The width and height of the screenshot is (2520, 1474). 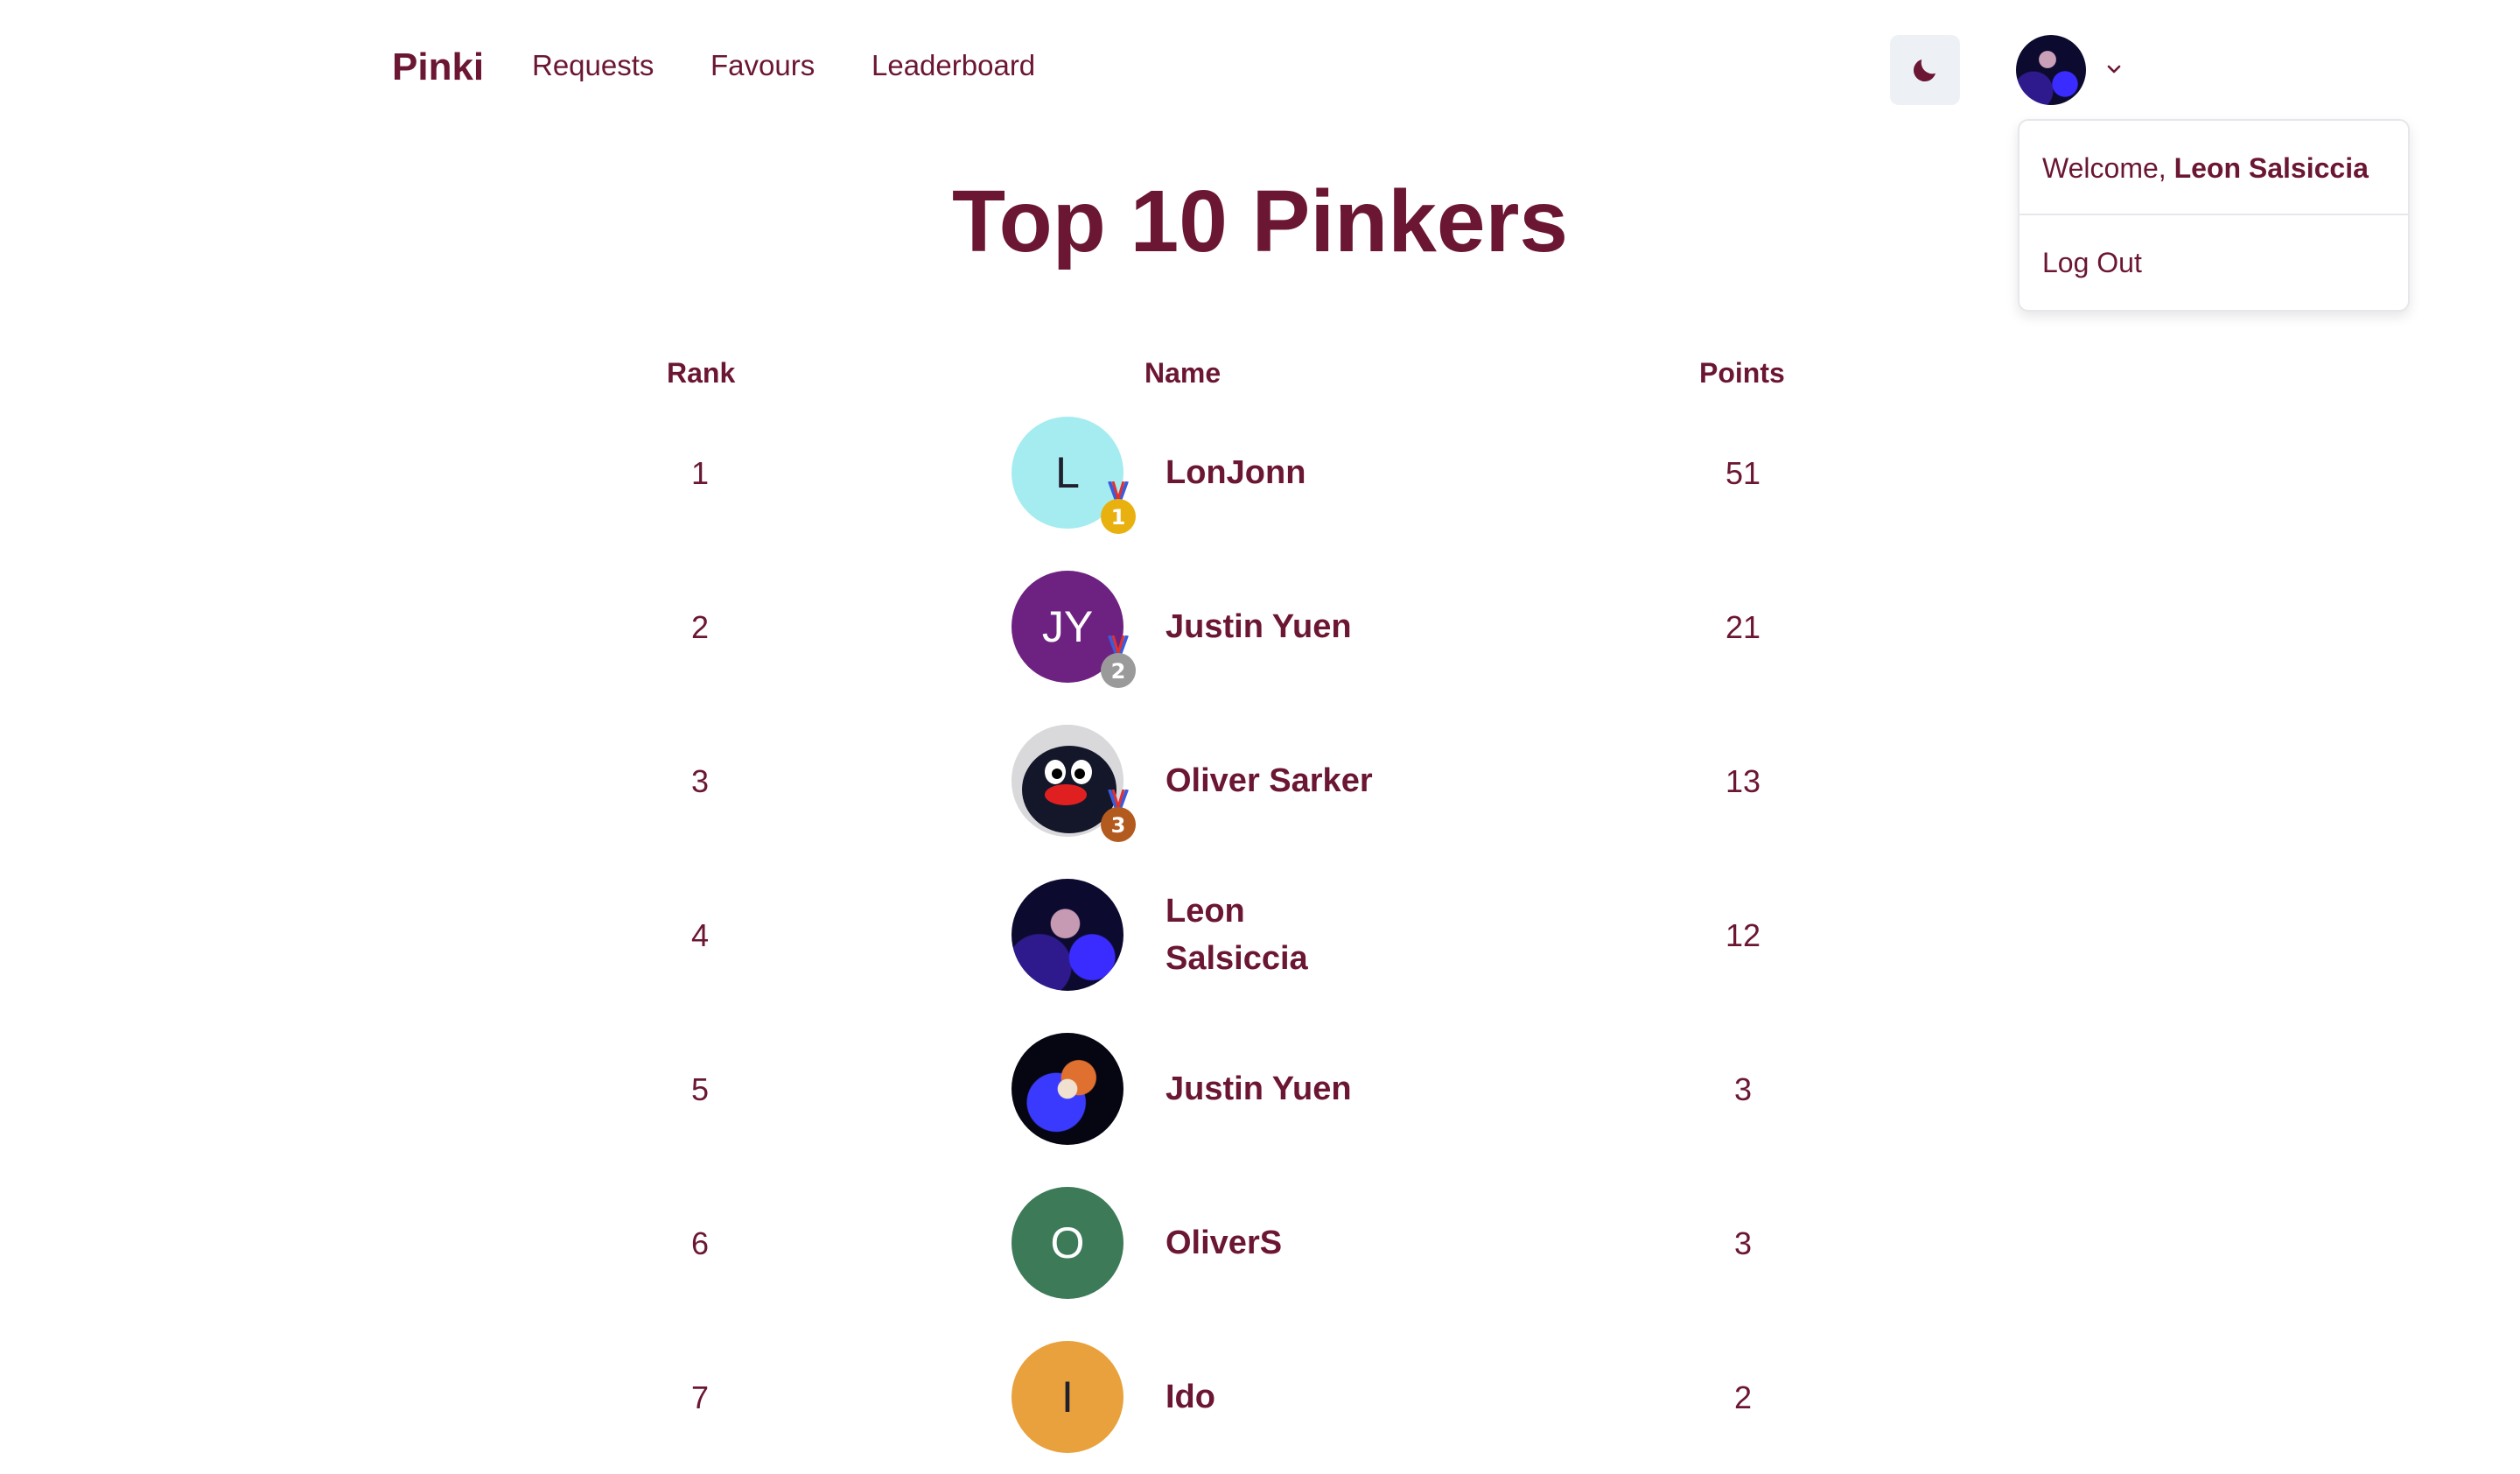 I want to click on rank-cell: 6, so click(x=700, y=1243).